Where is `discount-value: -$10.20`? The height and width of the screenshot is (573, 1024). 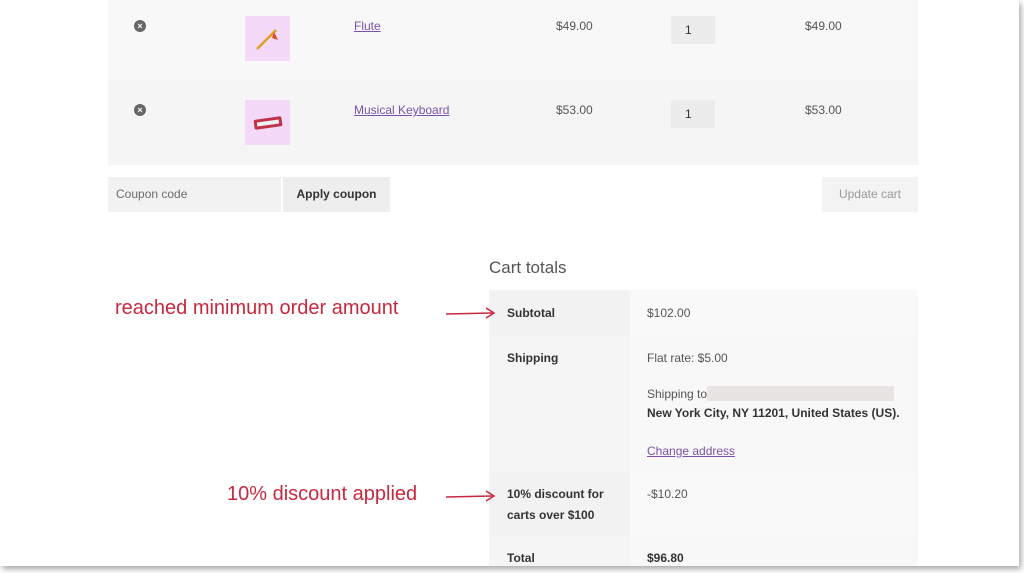
discount-value: -$10.20 is located at coordinates (667, 494).